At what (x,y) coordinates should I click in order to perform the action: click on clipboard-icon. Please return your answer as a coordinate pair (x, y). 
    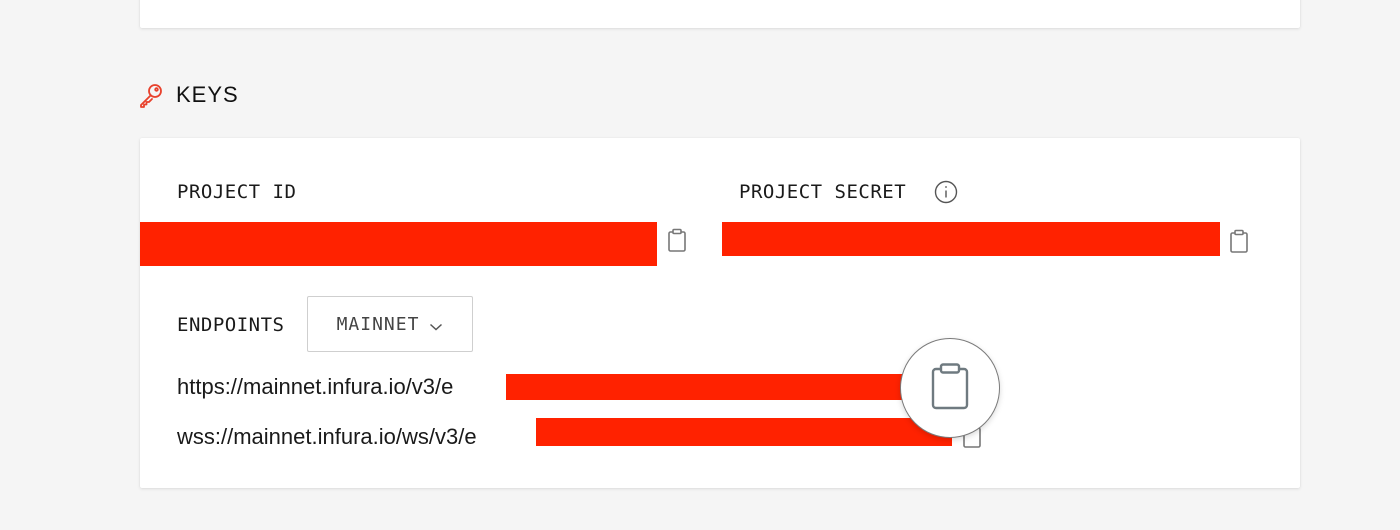
    Looking at the image, I should click on (950, 388).